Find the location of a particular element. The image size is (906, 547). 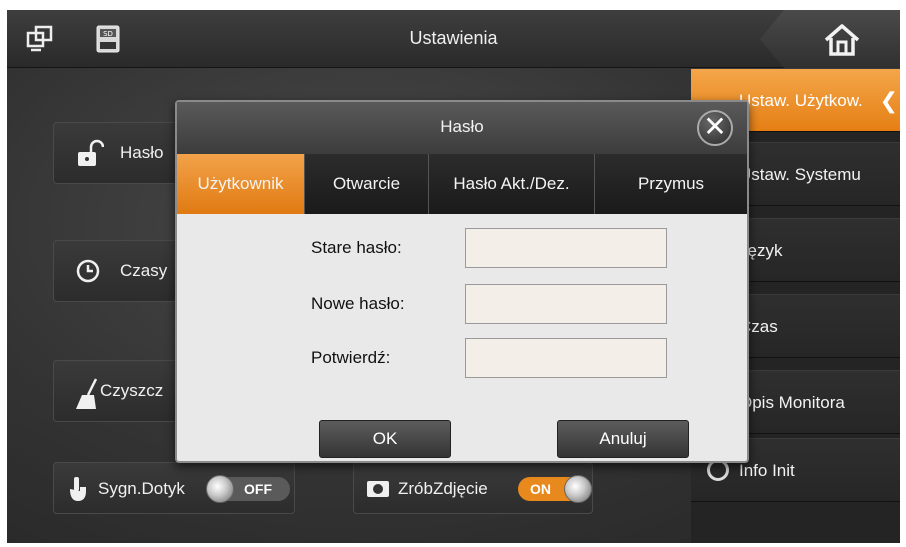

confirm-password-field is located at coordinates (566, 358).